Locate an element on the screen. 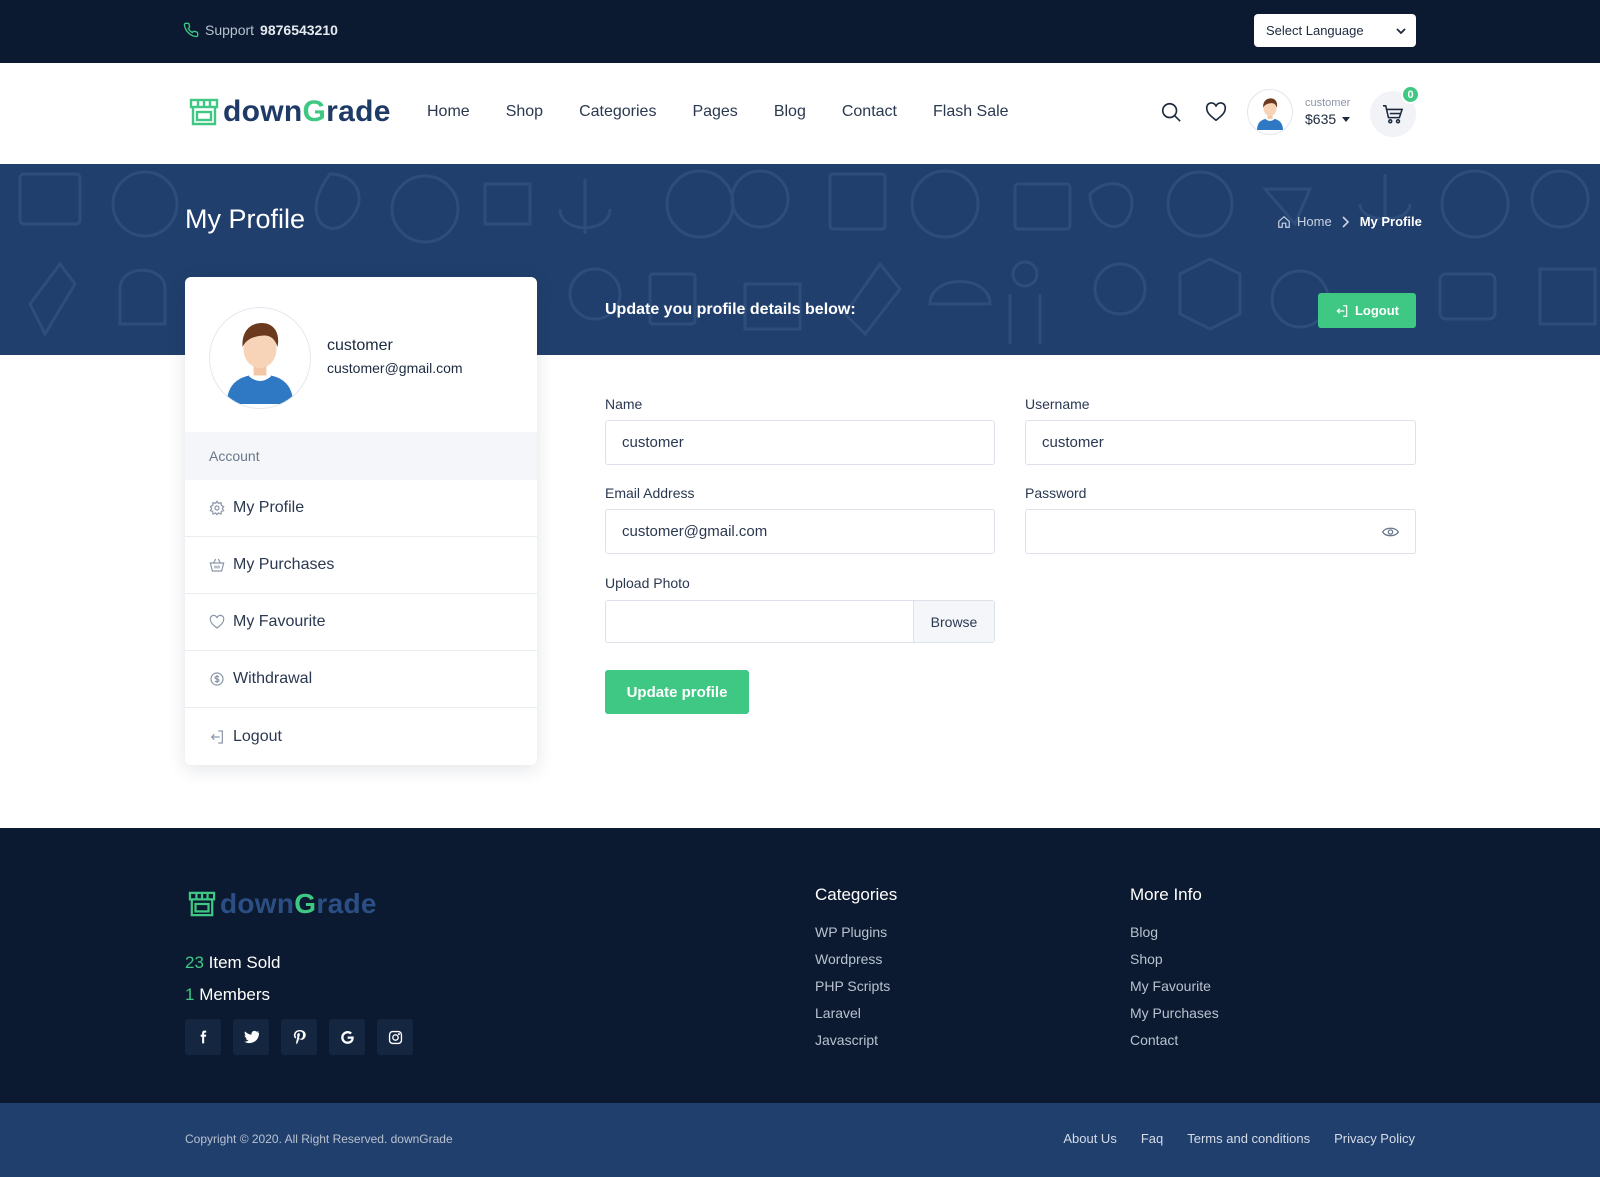 The width and height of the screenshot is (1600, 1177). sidebar-item-logout: Logout is located at coordinates (361, 736).